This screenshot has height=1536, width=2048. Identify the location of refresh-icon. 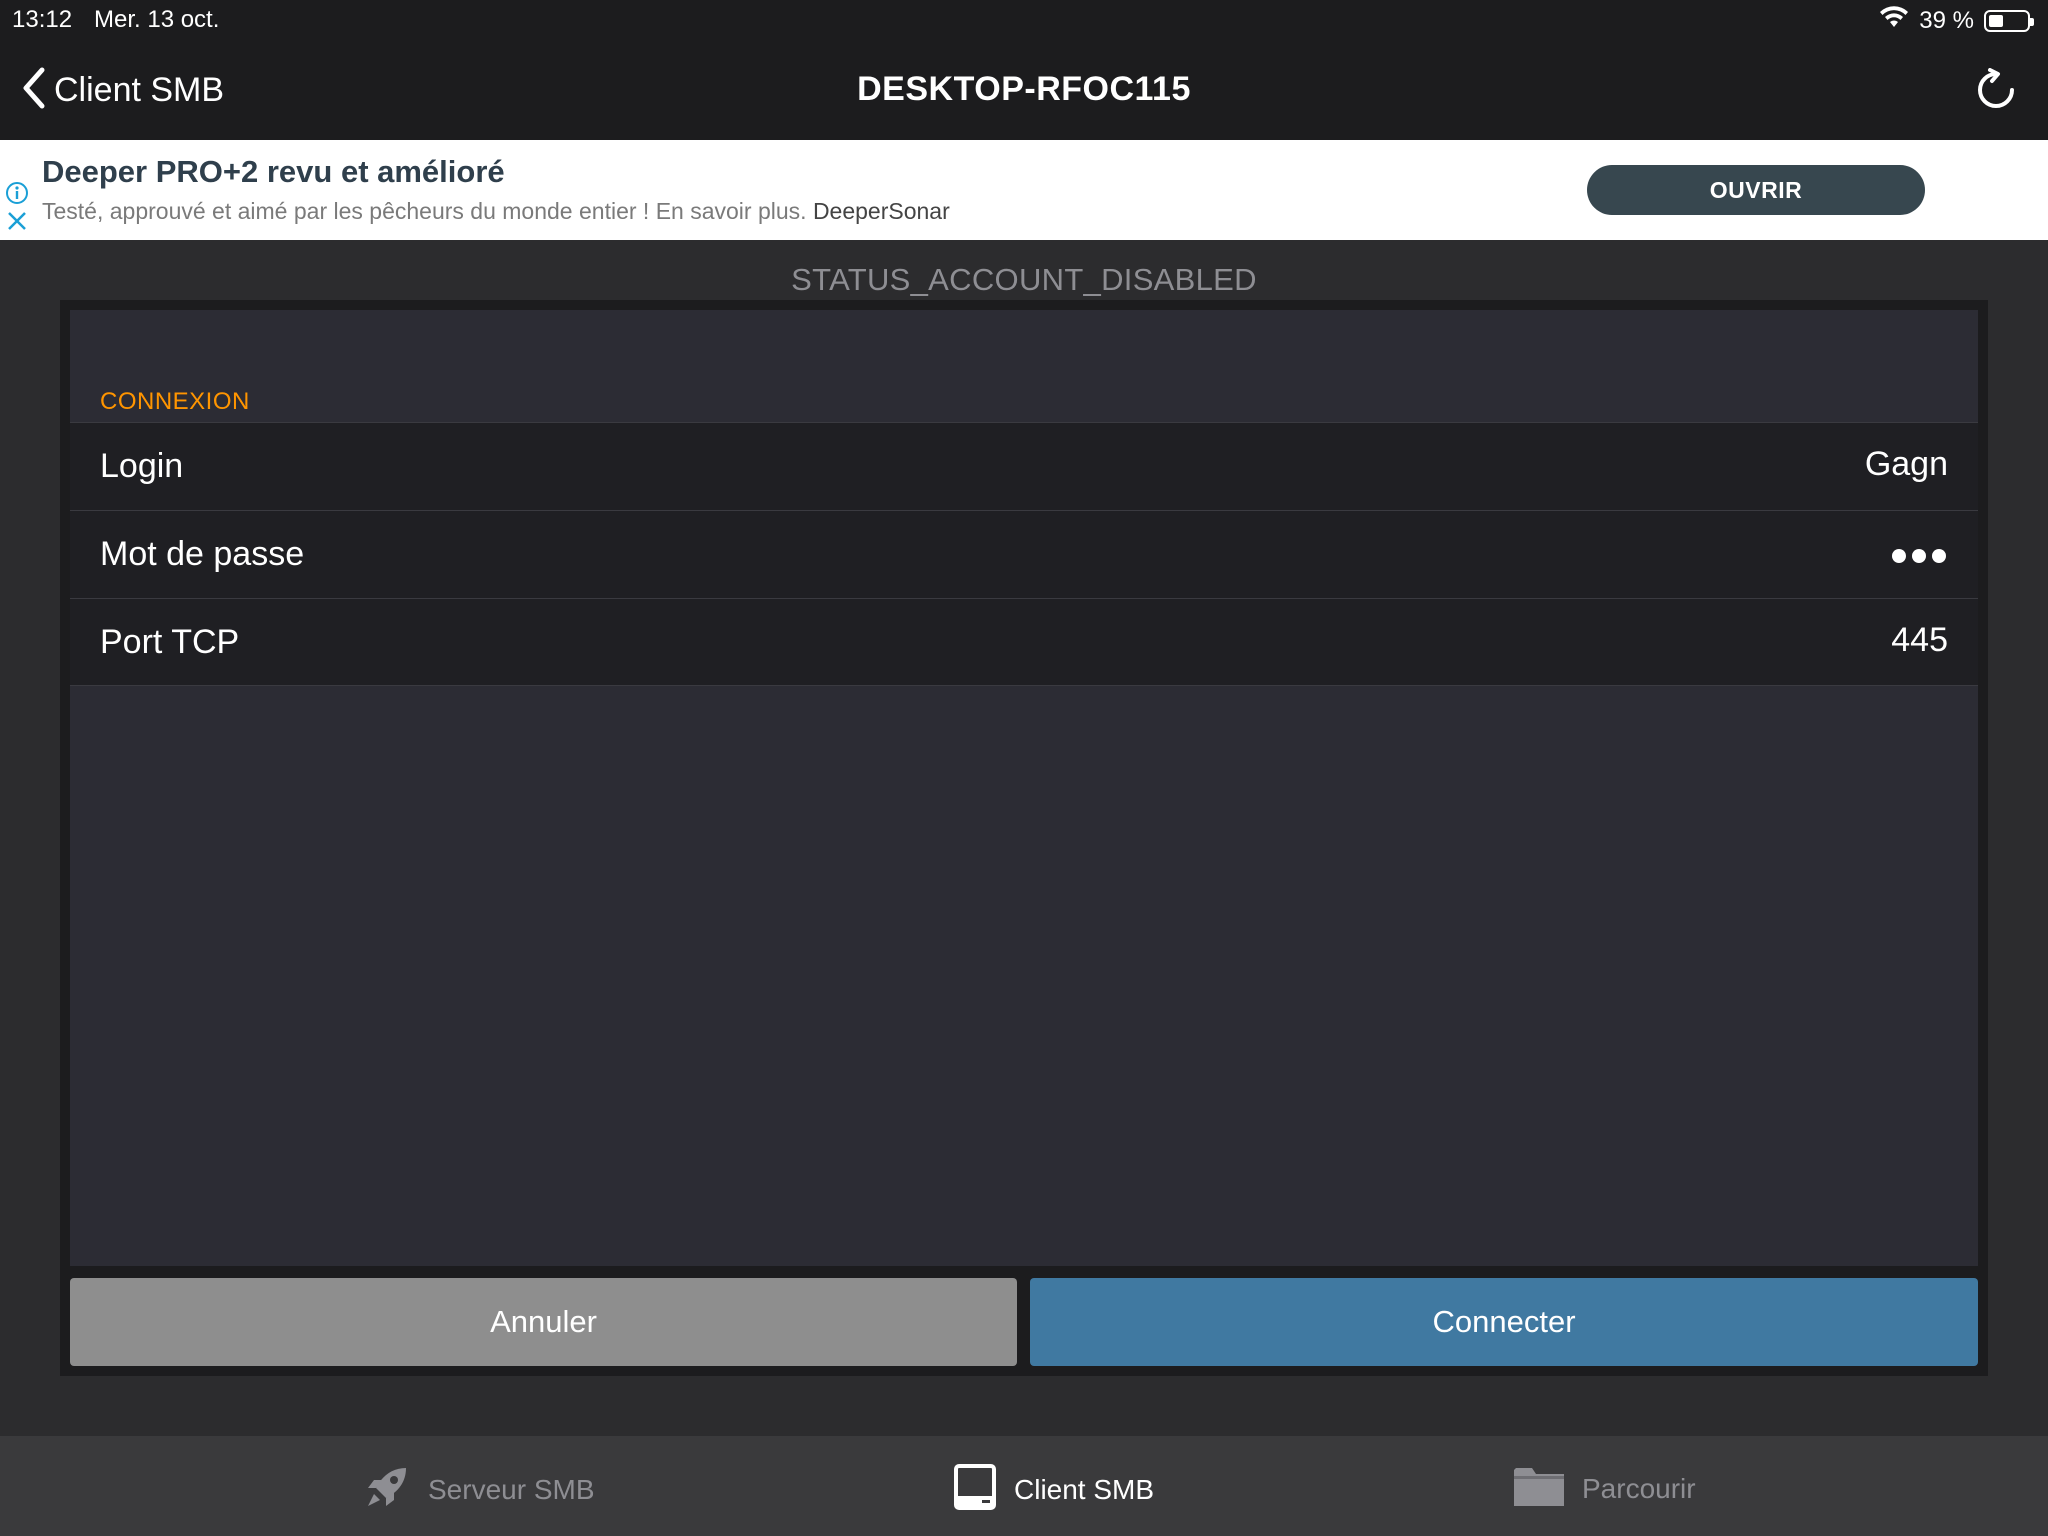
(1996, 92).